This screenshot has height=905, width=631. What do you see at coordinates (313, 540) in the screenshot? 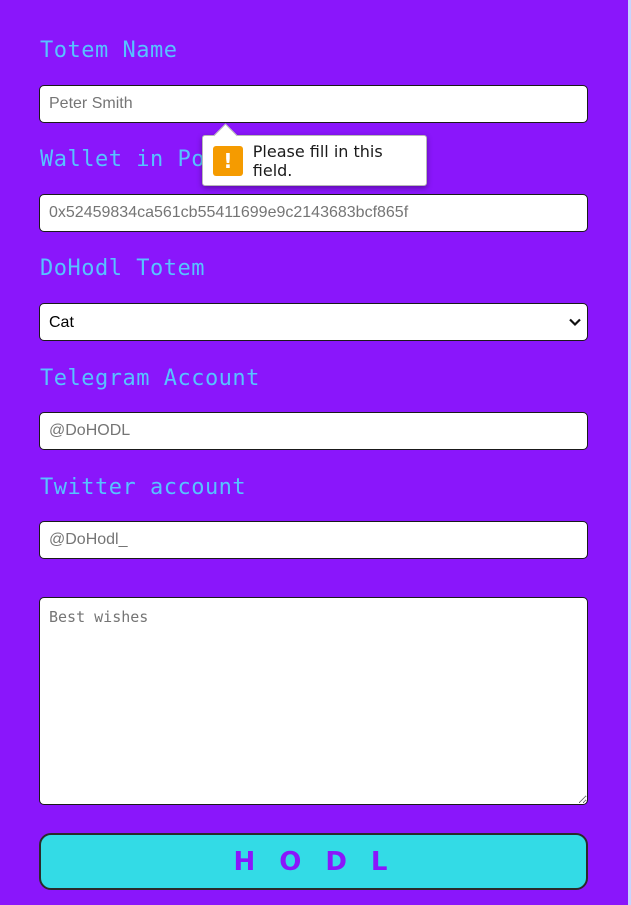
I see `twitter-input` at bounding box center [313, 540].